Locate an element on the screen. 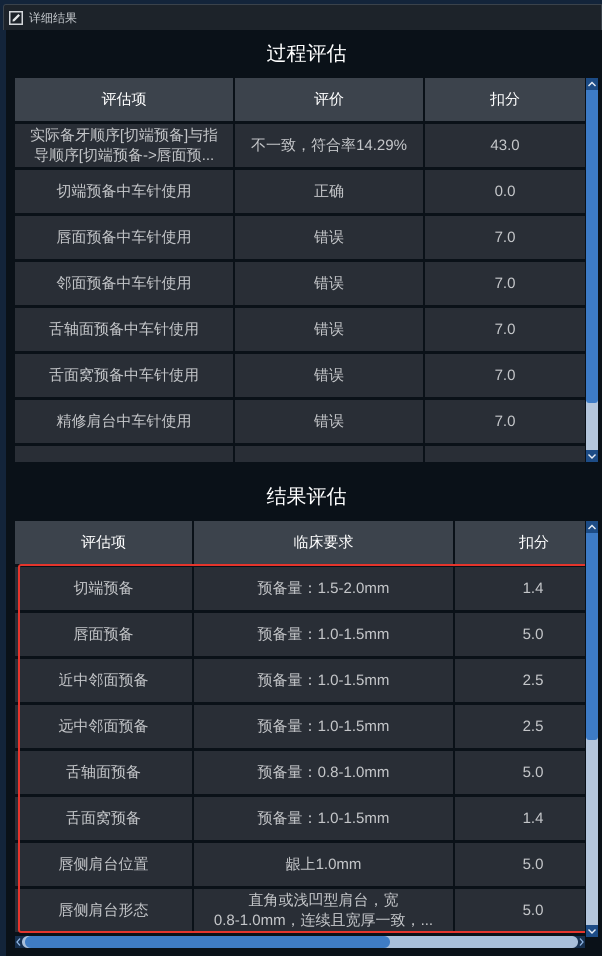 The width and height of the screenshot is (602, 956). horizontal-scrollbar is located at coordinates (300, 942).